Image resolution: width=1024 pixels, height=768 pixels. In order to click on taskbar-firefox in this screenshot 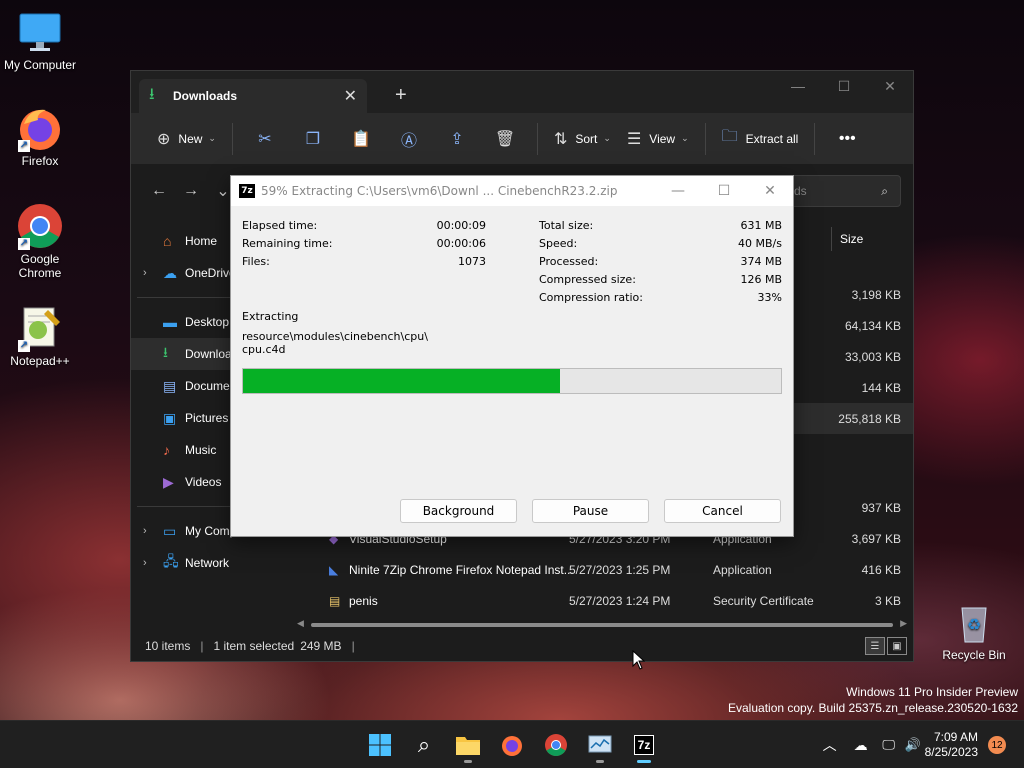, I will do `click(512, 745)`.